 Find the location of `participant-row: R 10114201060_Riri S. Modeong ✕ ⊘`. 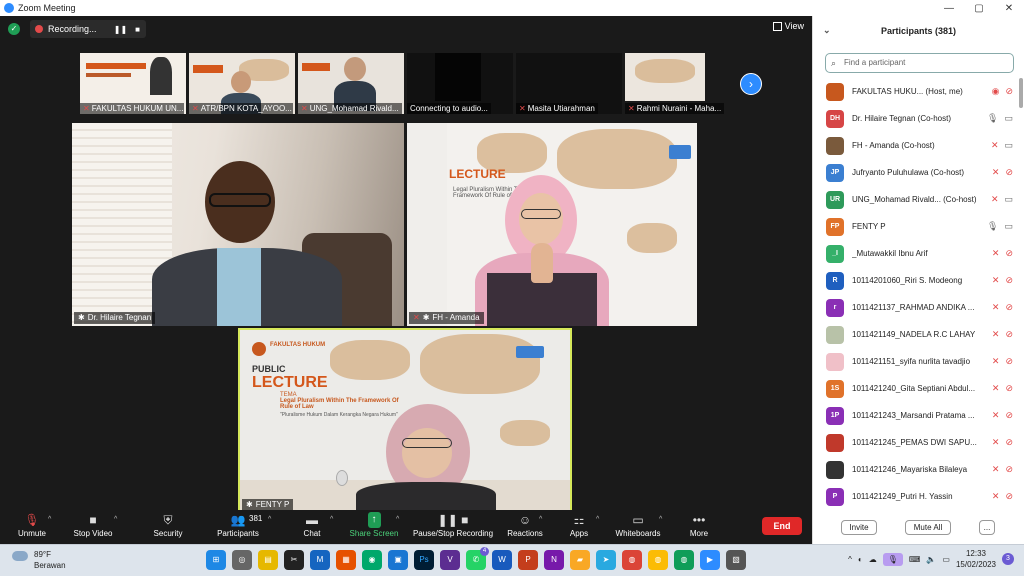

participant-row: R 10114201060_Riri S. Modeong ✕ ⊘ is located at coordinates (916, 280).